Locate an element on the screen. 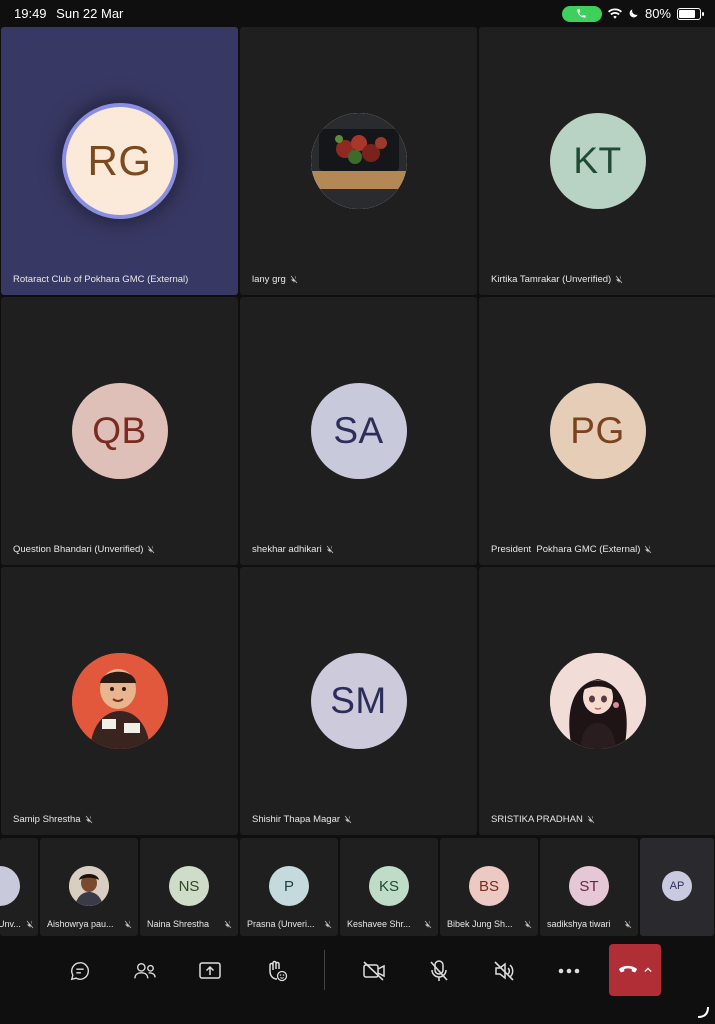 The image size is (715, 1024). share-screen-icon is located at coordinates (210, 970).